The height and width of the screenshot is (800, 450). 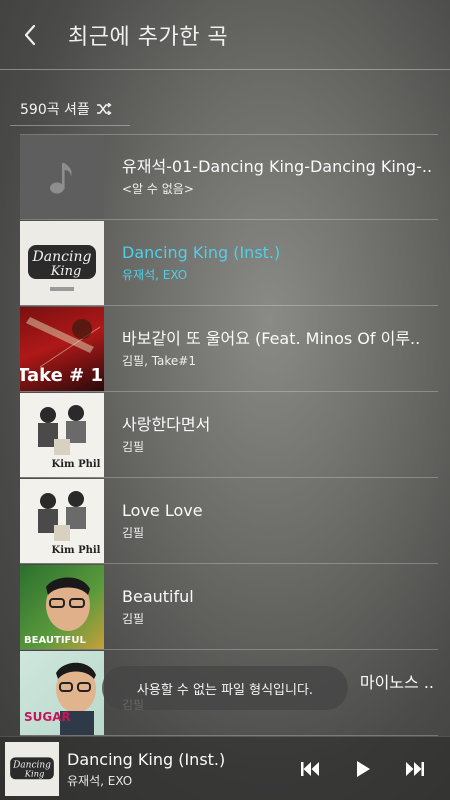 I want to click on previous-button, so click(x=310, y=769).